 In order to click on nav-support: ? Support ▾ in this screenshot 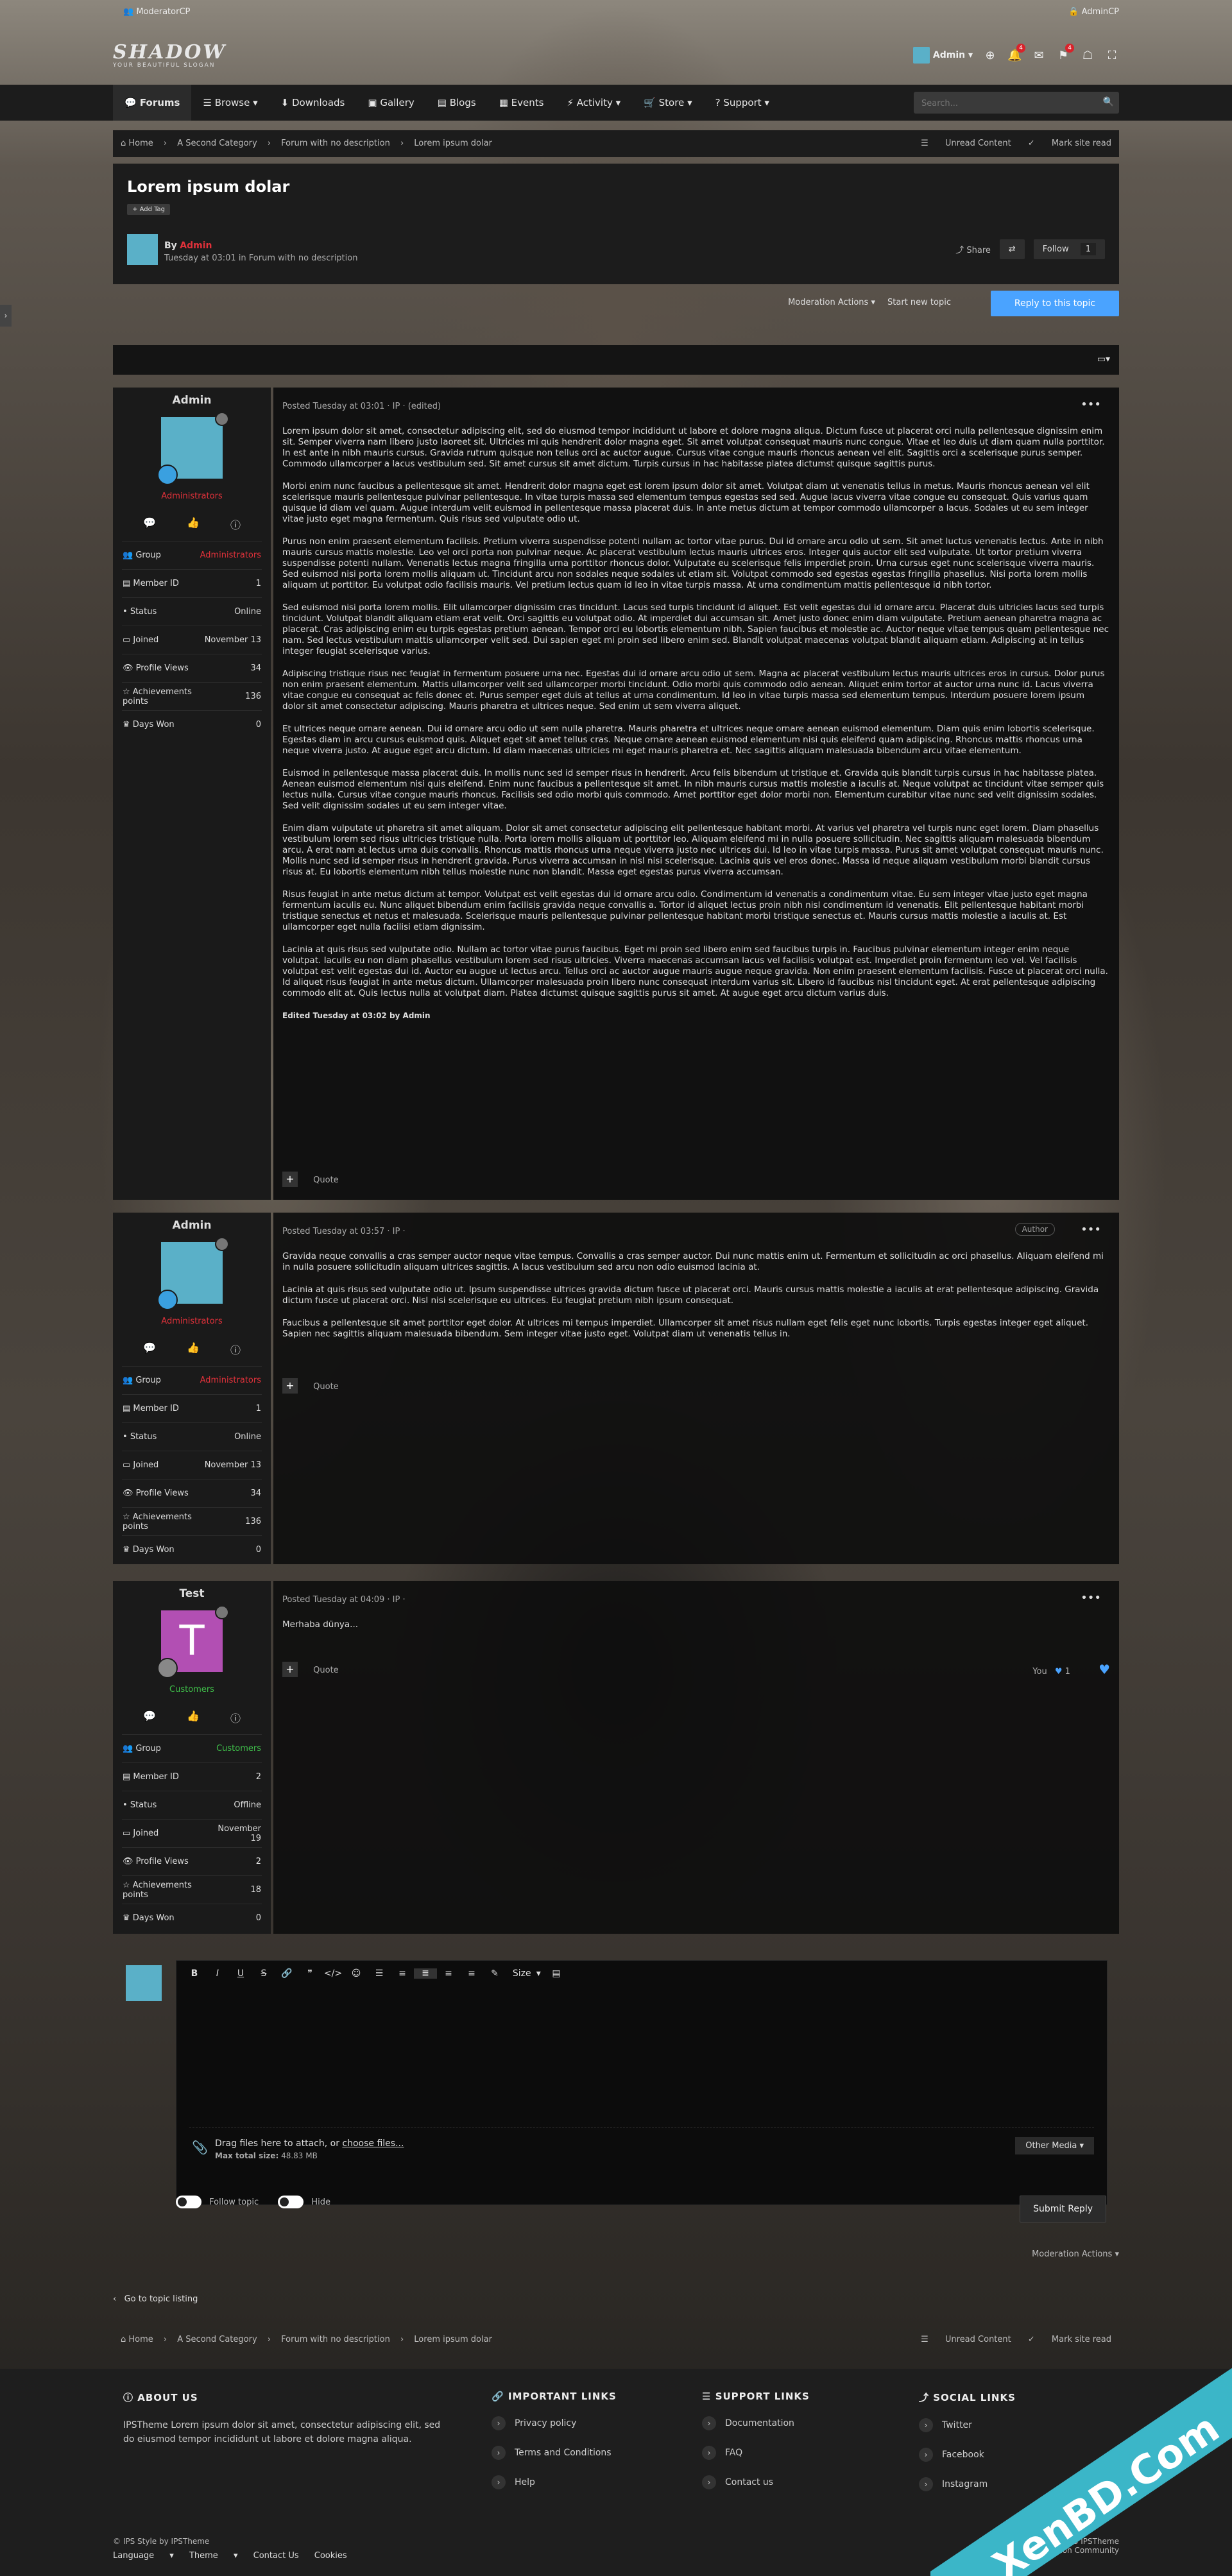, I will do `click(742, 103)`.